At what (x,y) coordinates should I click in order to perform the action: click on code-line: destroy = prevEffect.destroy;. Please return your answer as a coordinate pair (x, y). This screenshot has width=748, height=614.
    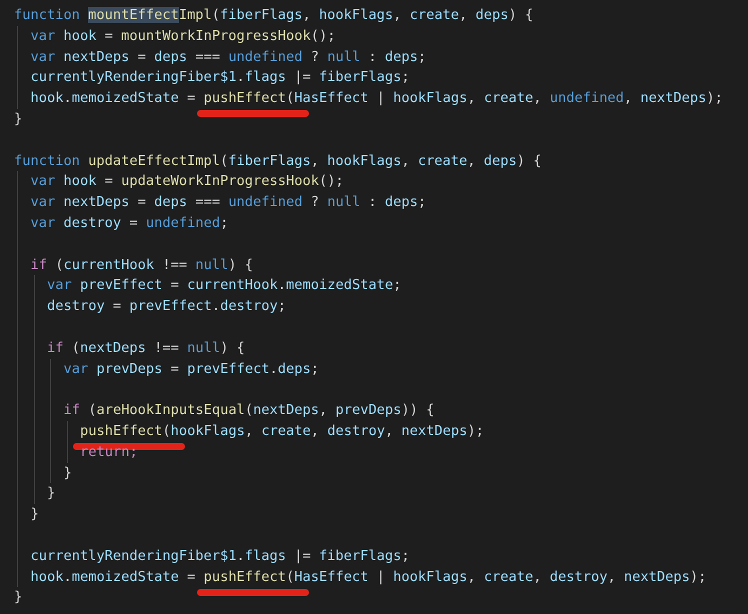
    Looking at the image, I should click on (166, 306).